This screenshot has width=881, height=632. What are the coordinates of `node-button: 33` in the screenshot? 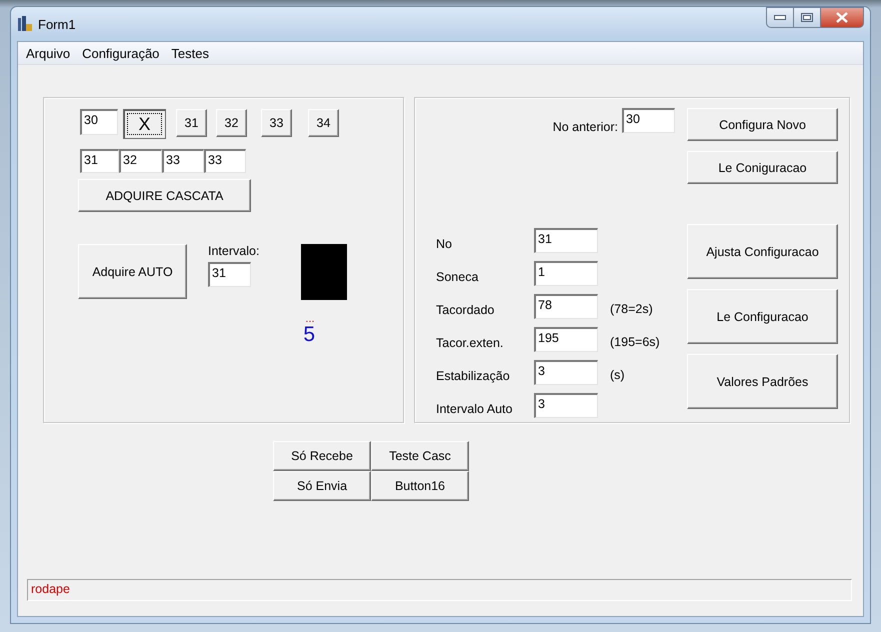 It's located at (276, 123).